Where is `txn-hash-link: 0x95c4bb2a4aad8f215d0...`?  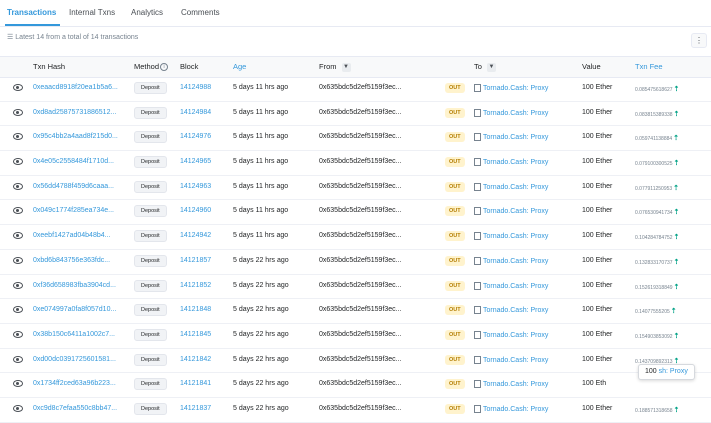
txn-hash-link: 0x95c4bb2a4aad8f215d0... is located at coordinates (75, 136).